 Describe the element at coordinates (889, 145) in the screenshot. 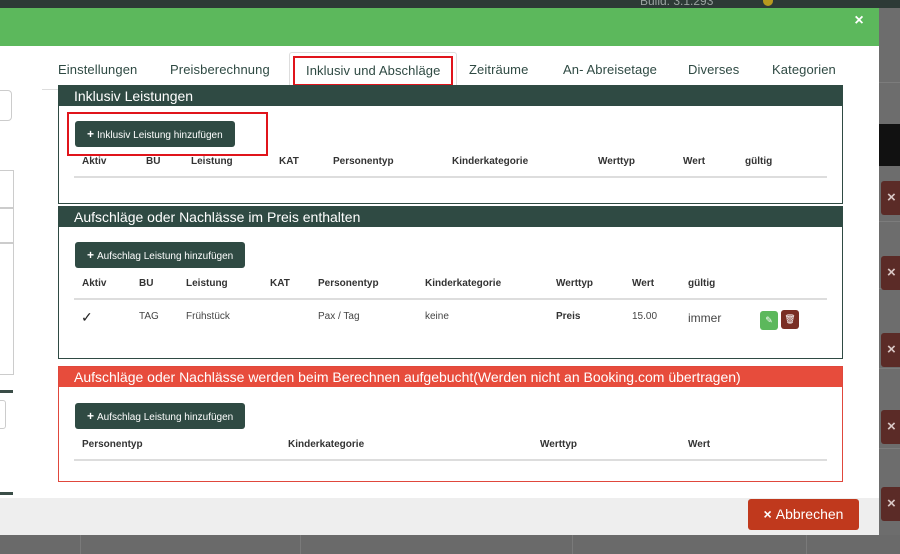

I see `background-dark-bar` at that location.